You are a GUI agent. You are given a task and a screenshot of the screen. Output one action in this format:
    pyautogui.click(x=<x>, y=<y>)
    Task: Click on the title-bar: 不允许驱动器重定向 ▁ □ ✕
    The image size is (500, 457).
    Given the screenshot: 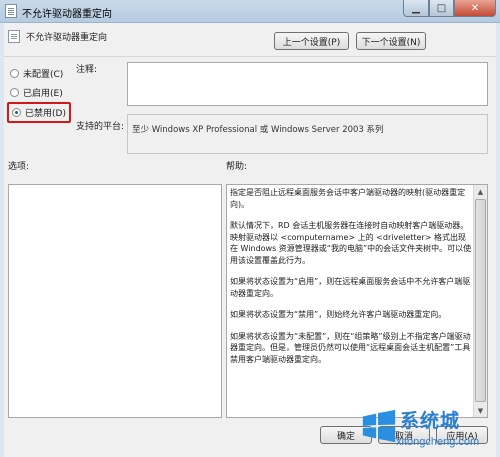 What is the action you would take?
    pyautogui.click(x=250, y=11)
    